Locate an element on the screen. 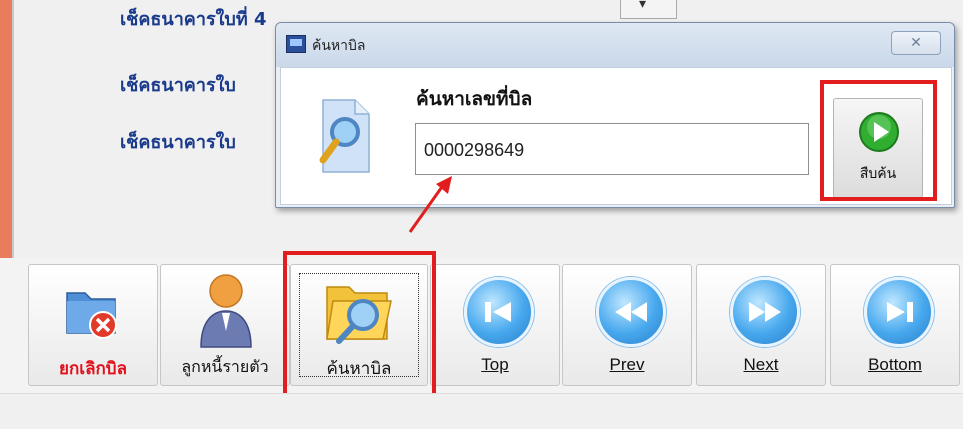  cheque-label-2: เช็คธนาคารใบ is located at coordinates (178, 85).